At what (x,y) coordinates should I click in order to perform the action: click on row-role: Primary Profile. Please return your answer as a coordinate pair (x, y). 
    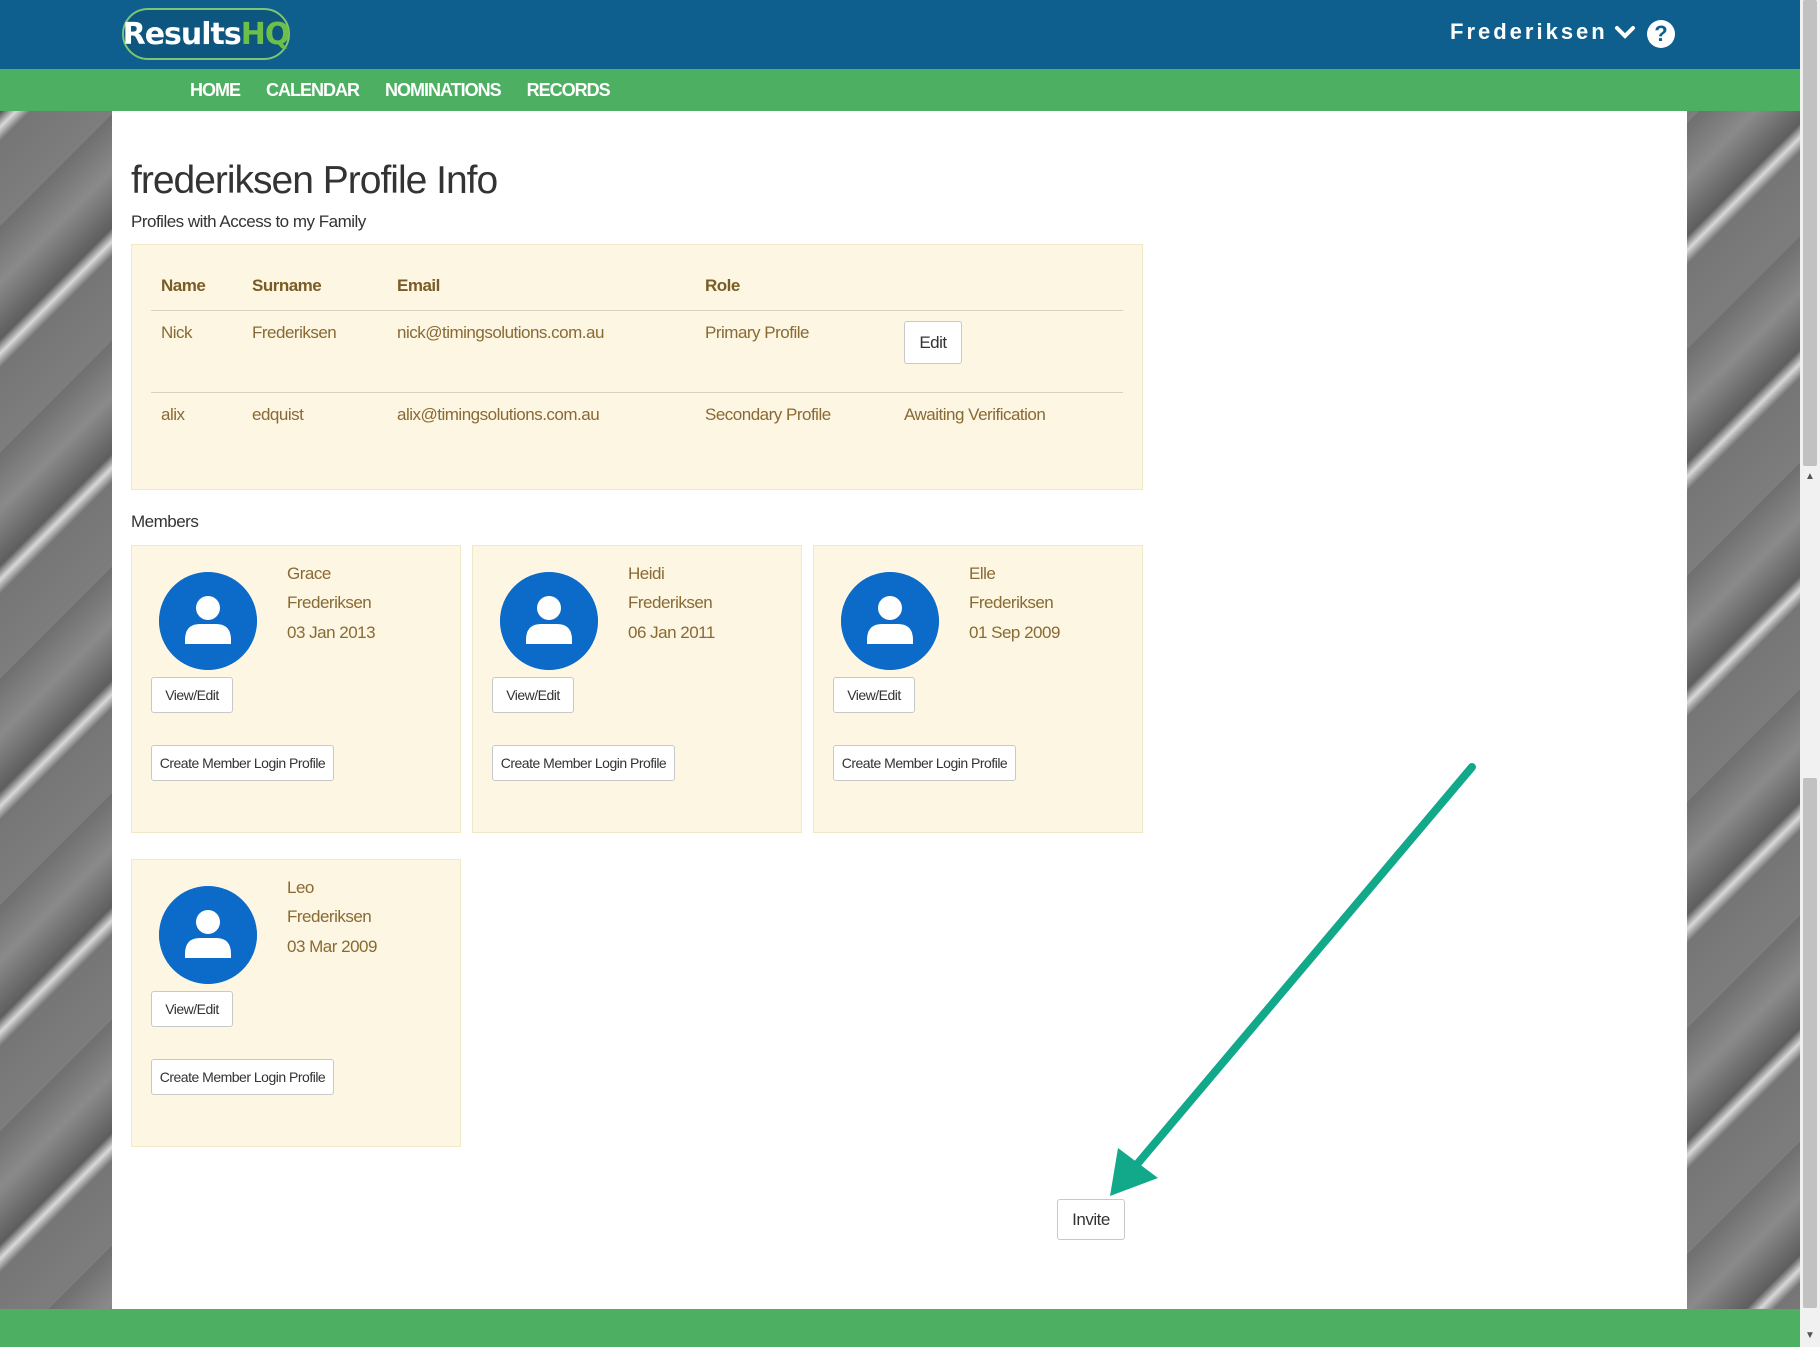
    Looking at the image, I should click on (757, 332).